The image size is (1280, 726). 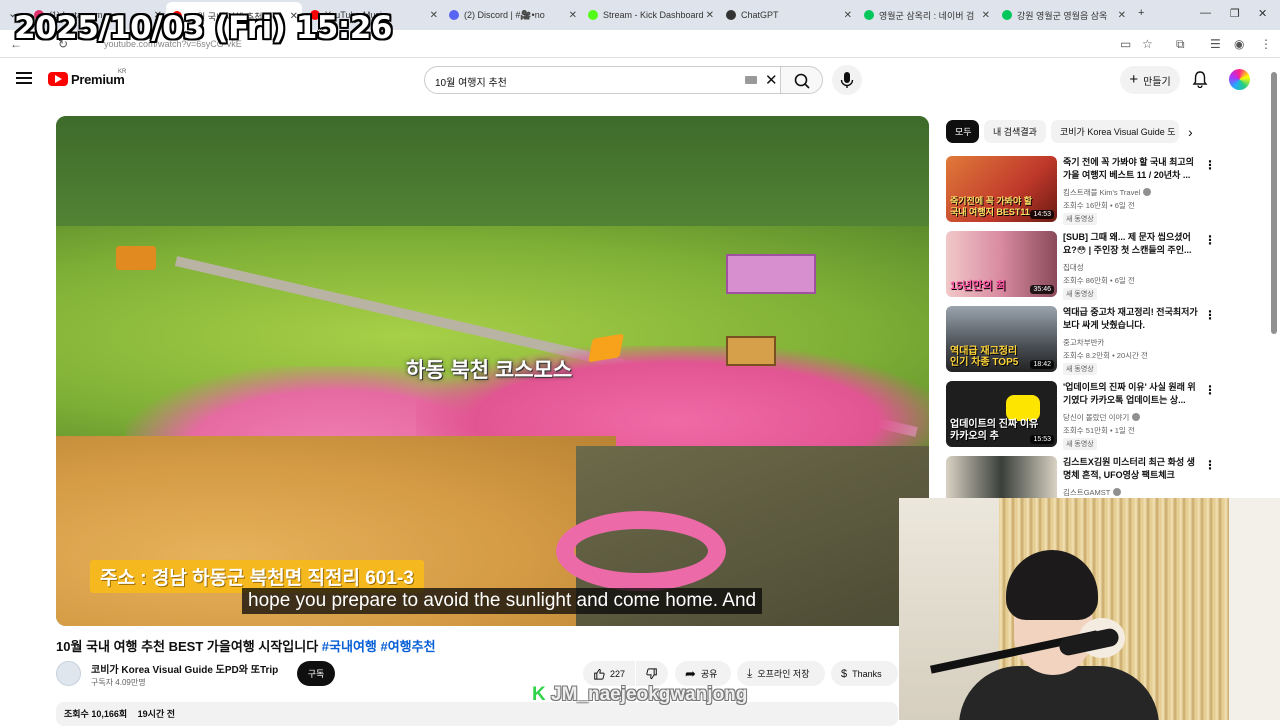 What do you see at coordinates (136, 258) in the screenshot?
I see `video-scene-excavator` at bounding box center [136, 258].